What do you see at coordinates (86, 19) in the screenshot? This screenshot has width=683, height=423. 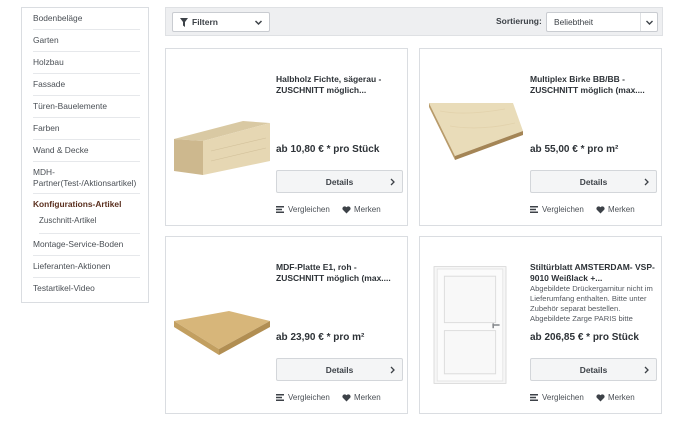 I see `sidebar-item-bodenbelaege: Bodenbeläge` at bounding box center [86, 19].